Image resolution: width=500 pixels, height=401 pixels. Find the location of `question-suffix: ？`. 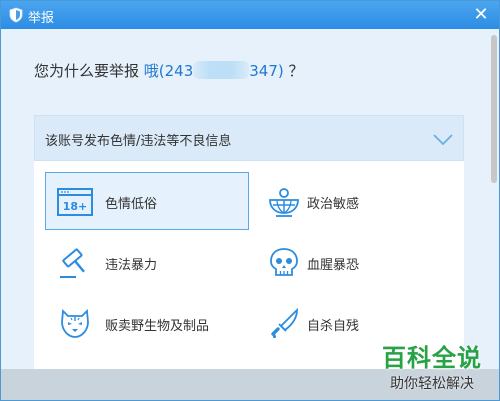

question-suffix: ？ is located at coordinates (293, 71).